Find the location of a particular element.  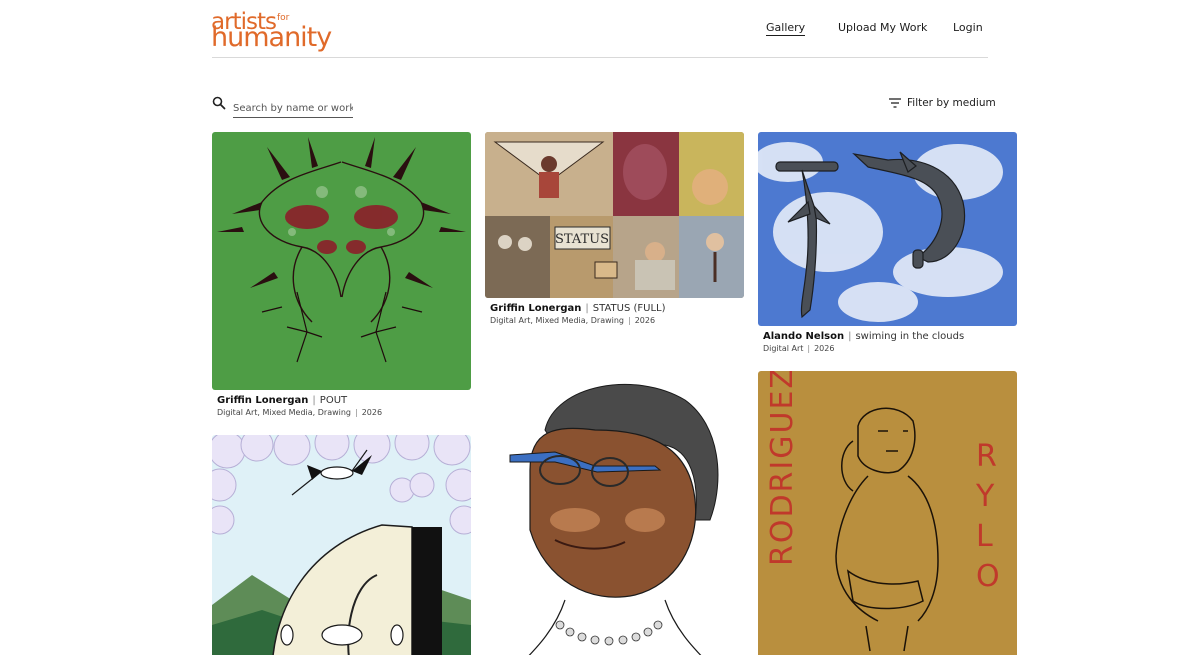

filter-by-medium-button: Filter by medium is located at coordinates (942, 103).